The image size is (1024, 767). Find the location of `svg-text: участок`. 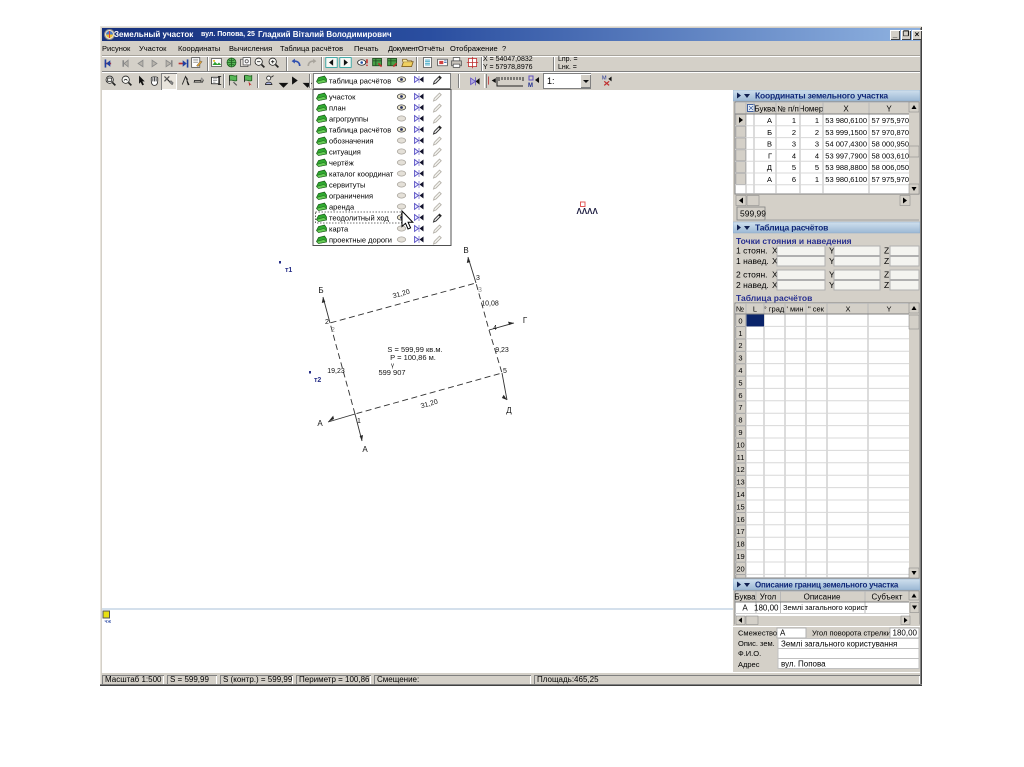

svg-text: участок is located at coordinates (342, 97).